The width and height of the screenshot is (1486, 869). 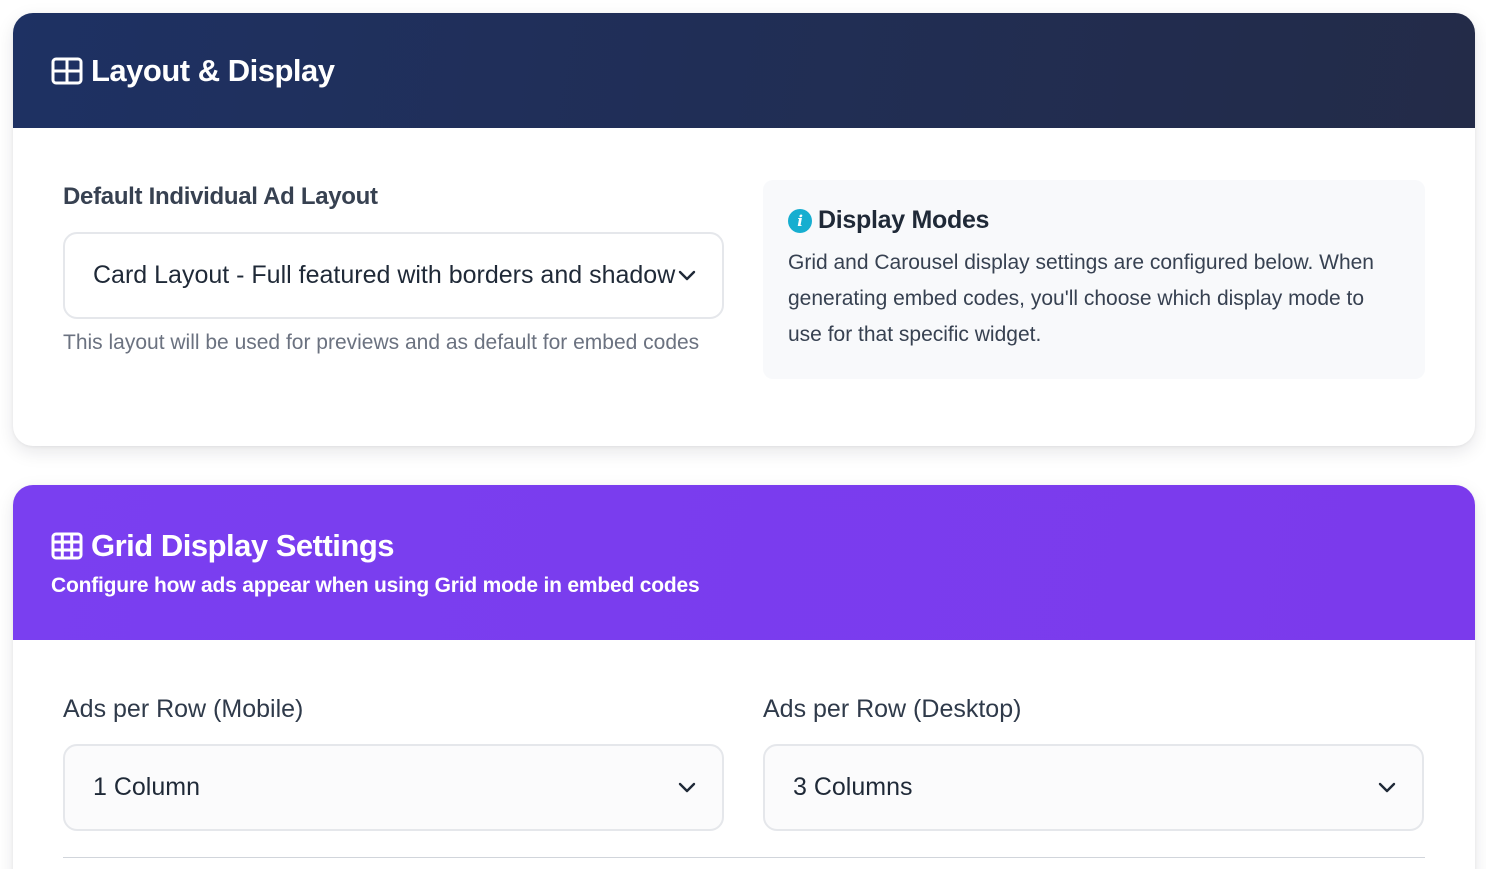 What do you see at coordinates (904, 220) in the screenshot?
I see `display-modes-title: Display Modes` at bounding box center [904, 220].